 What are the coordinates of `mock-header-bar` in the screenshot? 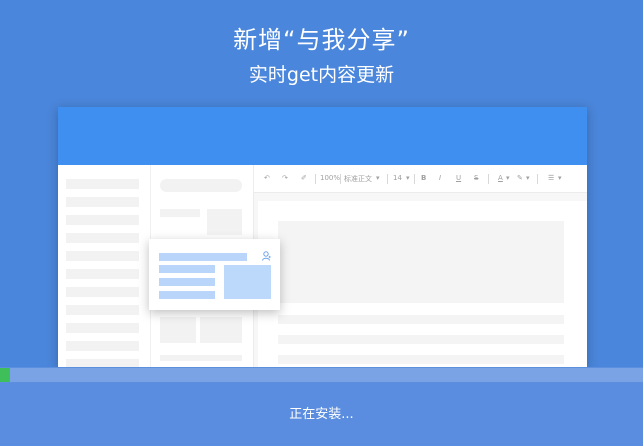 It's located at (322, 136).